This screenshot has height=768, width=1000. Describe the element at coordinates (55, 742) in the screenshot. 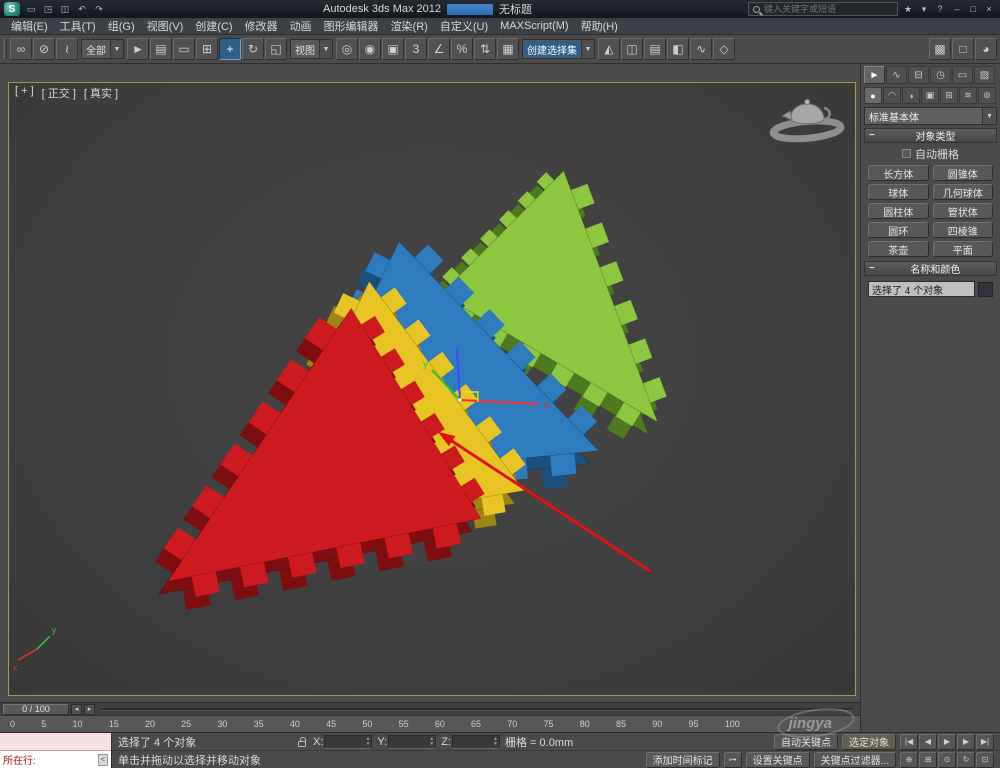

I see `macro-recorder-field` at that location.